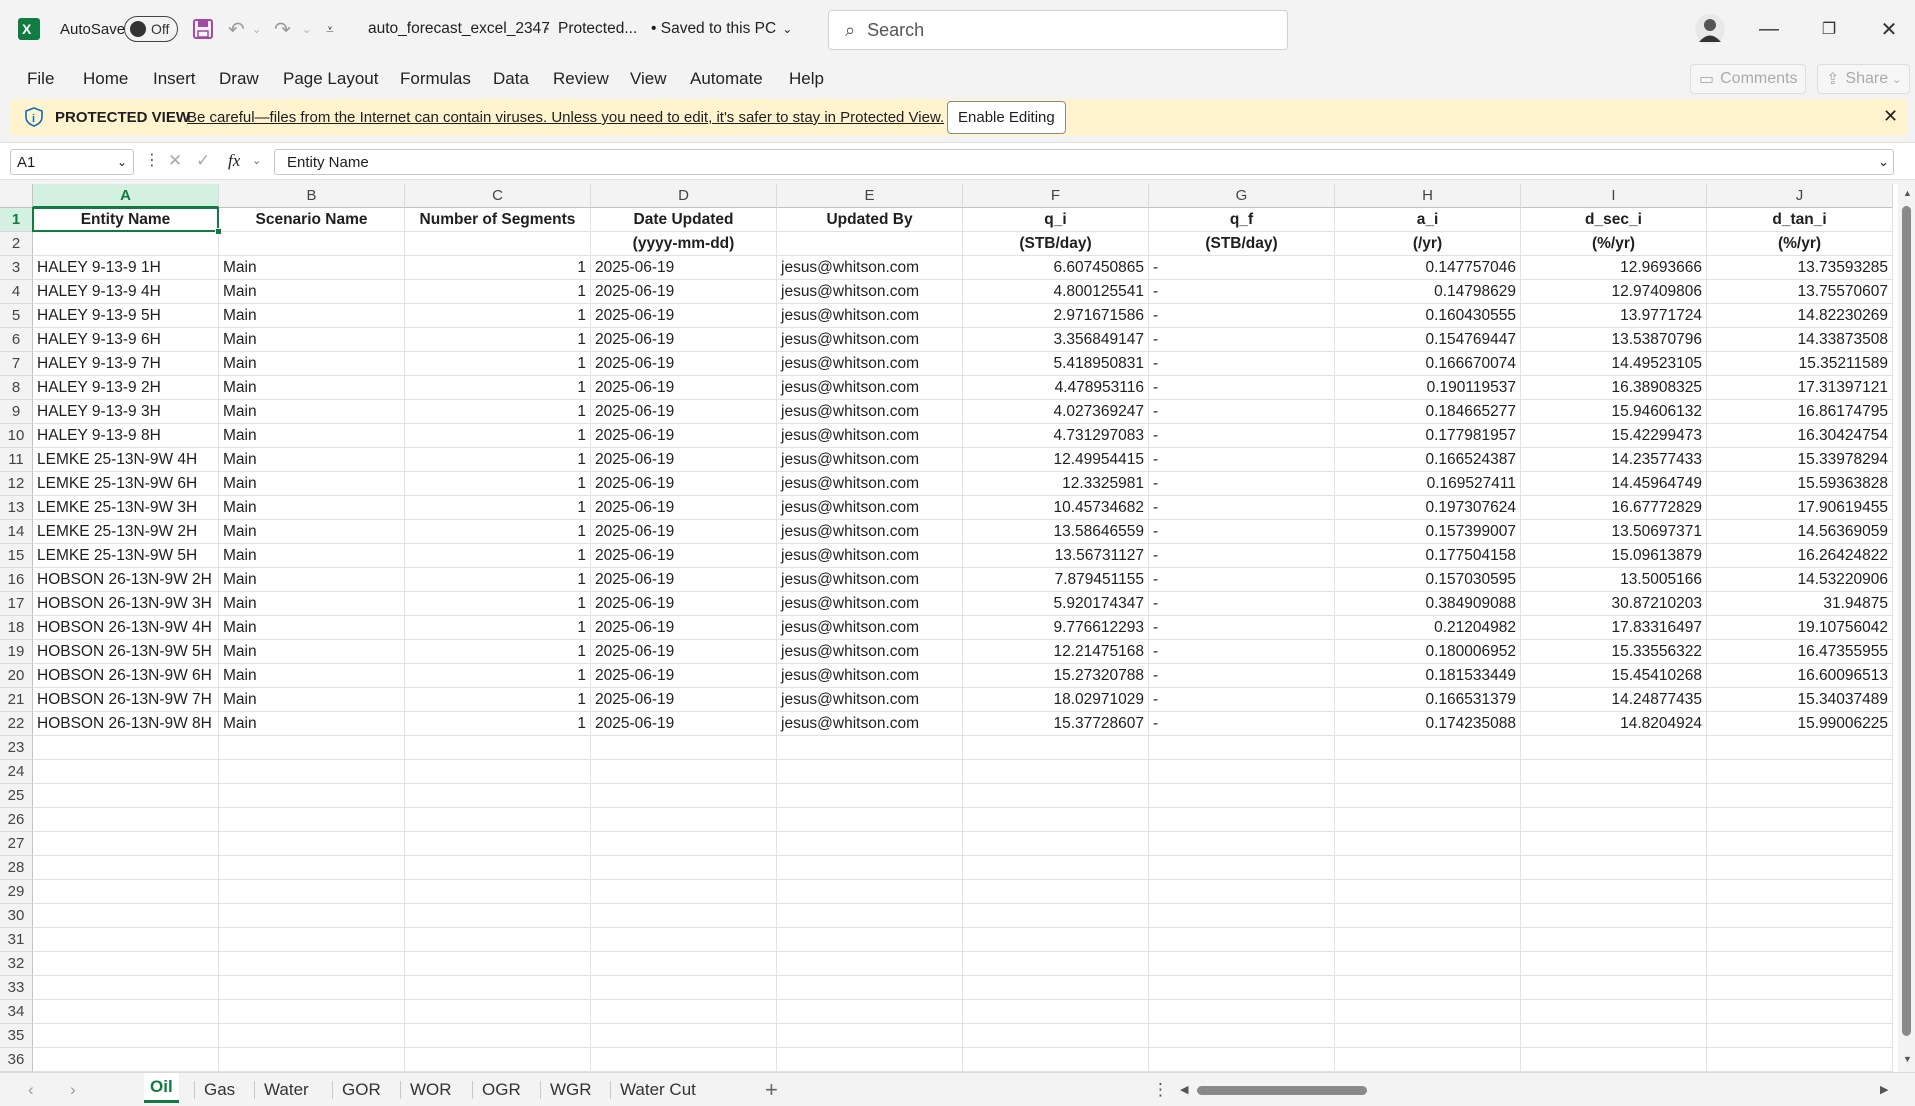 Image resolution: width=1915 pixels, height=1106 pixels. Describe the element at coordinates (1242, 316) in the screenshot. I see `cell-g5: -` at that location.